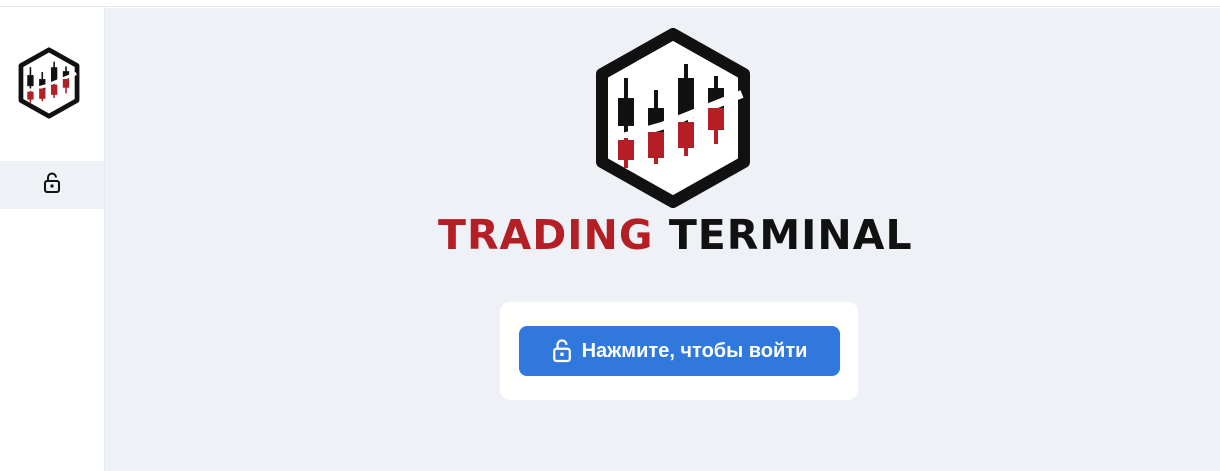  I want to click on candlestick-hexagon-logo-icon, so click(673, 118).